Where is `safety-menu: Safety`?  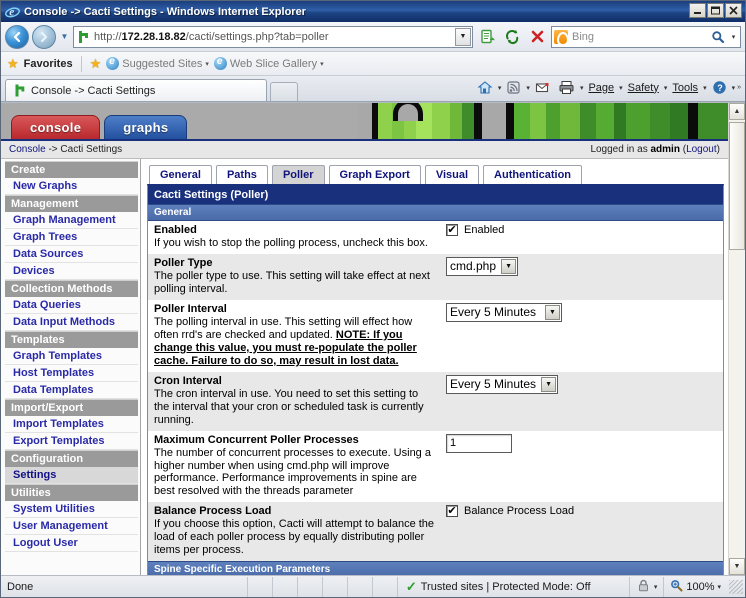 safety-menu: Safety is located at coordinates (643, 88).